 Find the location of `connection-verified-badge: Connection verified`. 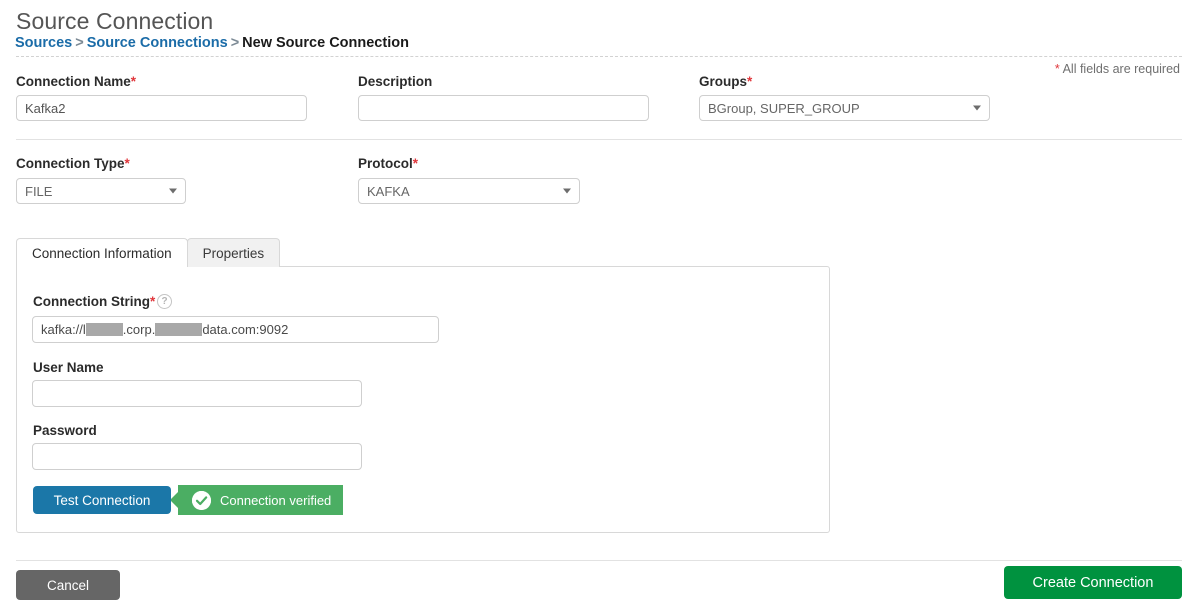

connection-verified-badge: Connection verified is located at coordinates (261, 500).